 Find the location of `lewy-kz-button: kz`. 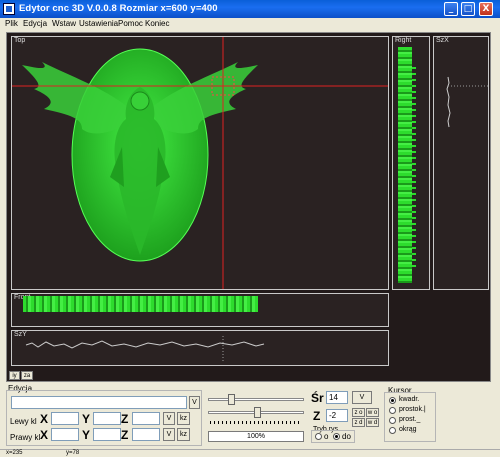

lewy-kz-button: kz is located at coordinates (183, 418).